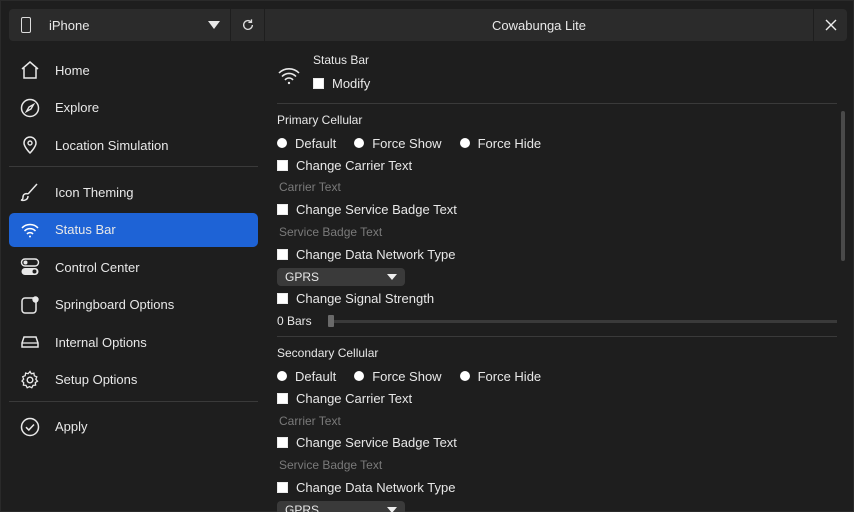  Describe the element at coordinates (428, 25) in the screenshot. I see `top-bar: iPhone Cowabunga Lite` at that location.